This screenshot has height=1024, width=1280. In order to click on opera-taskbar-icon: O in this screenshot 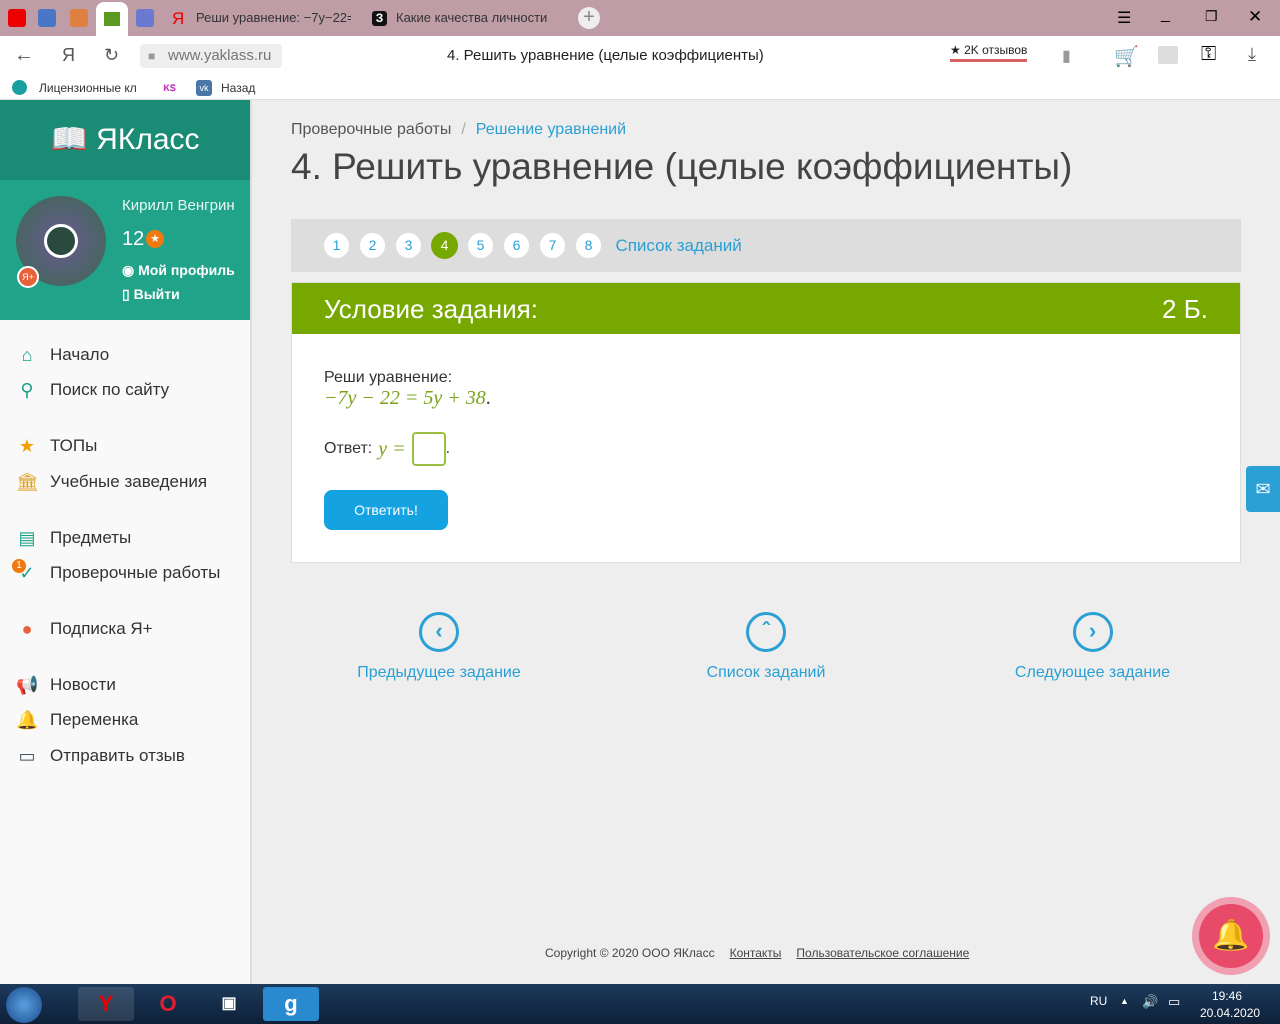, I will do `click(168, 1004)`.